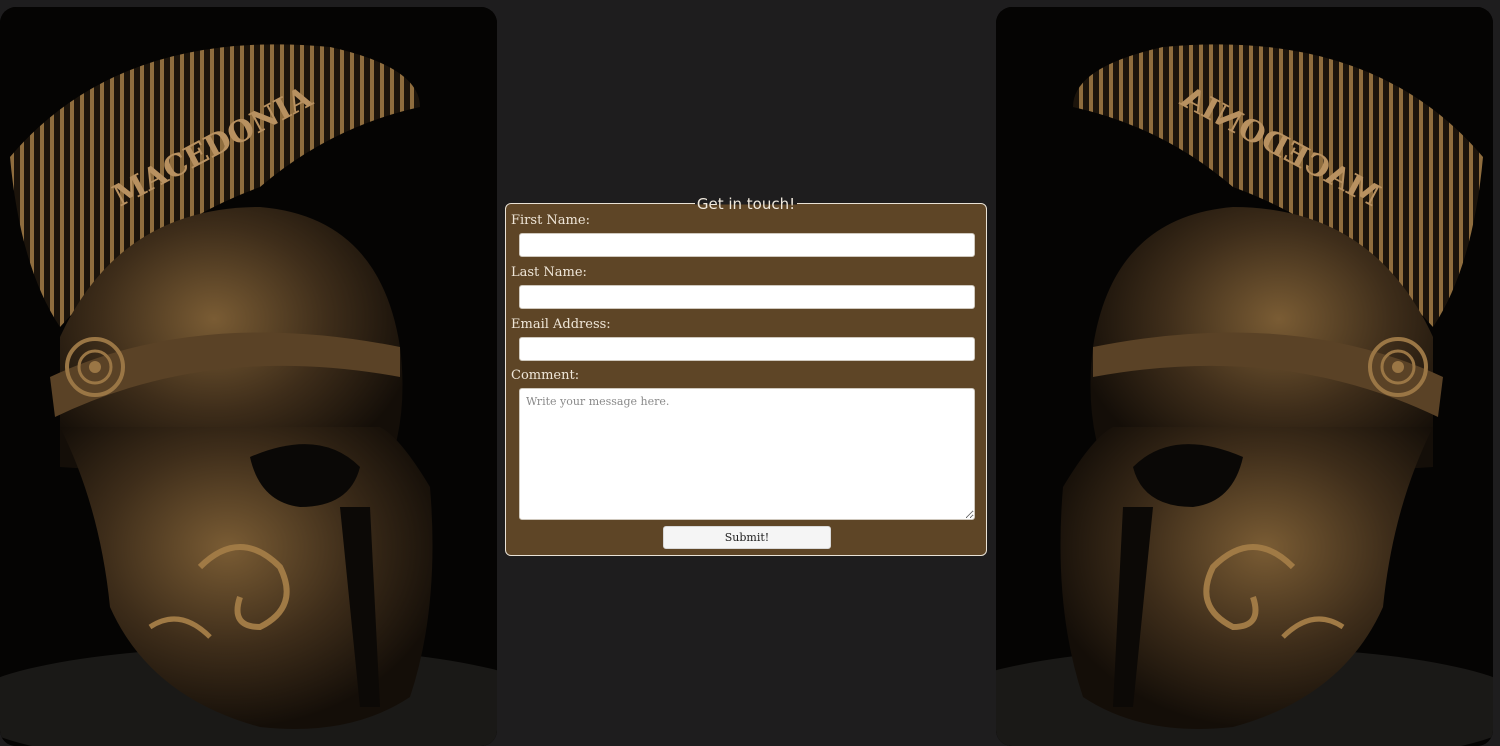  I want to click on last-name-input, so click(747, 297).